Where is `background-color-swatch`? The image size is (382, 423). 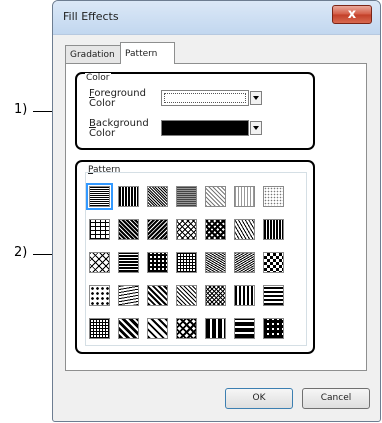
background-color-swatch is located at coordinates (205, 128).